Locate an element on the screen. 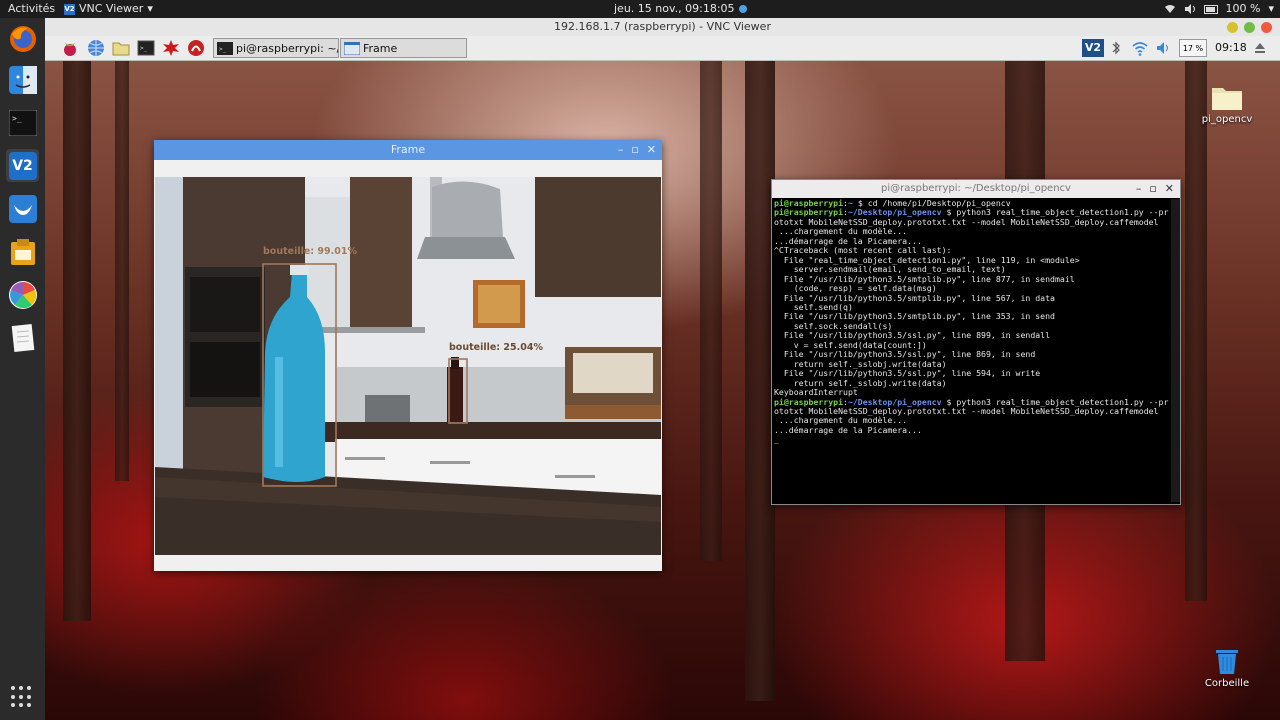  terminal-scrollbar is located at coordinates (1175, 350).